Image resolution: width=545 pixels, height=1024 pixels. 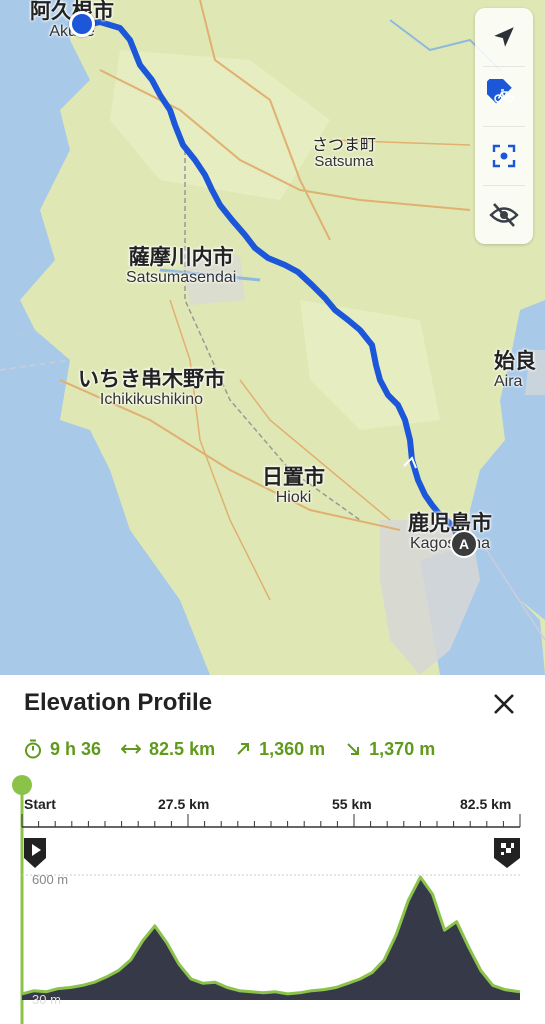 What do you see at coordinates (181, 266) in the screenshot?
I see `place-label-satsumasendai: 薩摩川内市 Satsumasendai` at bounding box center [181, 266].